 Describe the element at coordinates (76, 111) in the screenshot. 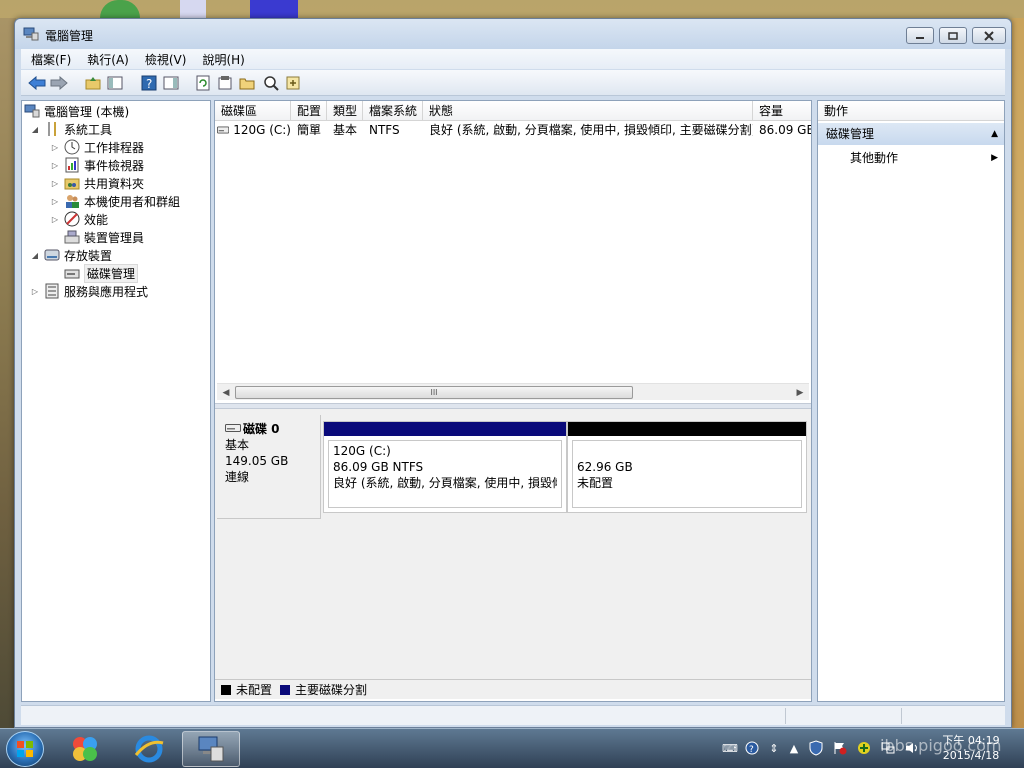

I see `tree-item-root: 電腦管理 (本機)` at that location.